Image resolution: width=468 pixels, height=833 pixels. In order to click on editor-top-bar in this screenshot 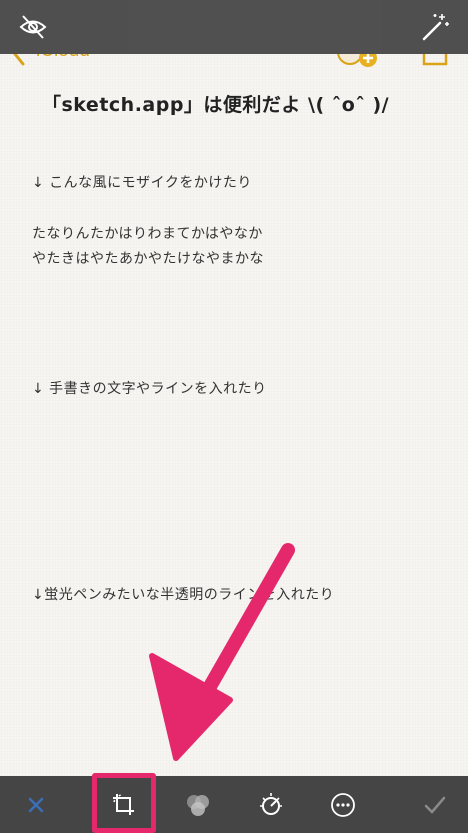, I will do `click(234, 27)`.